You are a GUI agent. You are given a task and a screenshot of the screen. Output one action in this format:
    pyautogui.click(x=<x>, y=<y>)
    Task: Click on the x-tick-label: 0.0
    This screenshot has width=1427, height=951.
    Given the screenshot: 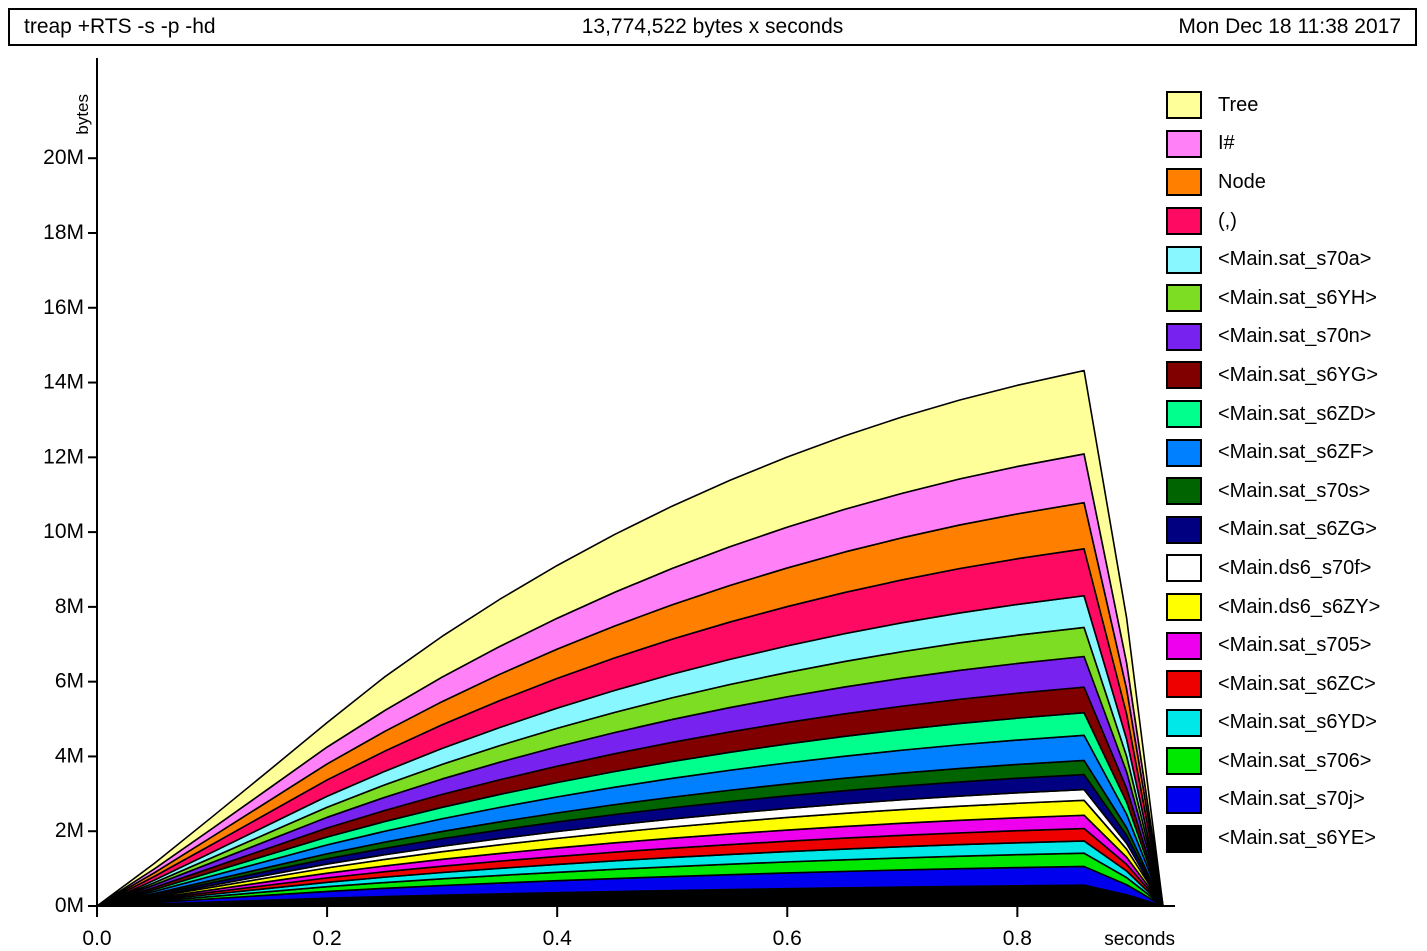 What is the action you would take?
    pyautogui.click(x=96, y=938)
    